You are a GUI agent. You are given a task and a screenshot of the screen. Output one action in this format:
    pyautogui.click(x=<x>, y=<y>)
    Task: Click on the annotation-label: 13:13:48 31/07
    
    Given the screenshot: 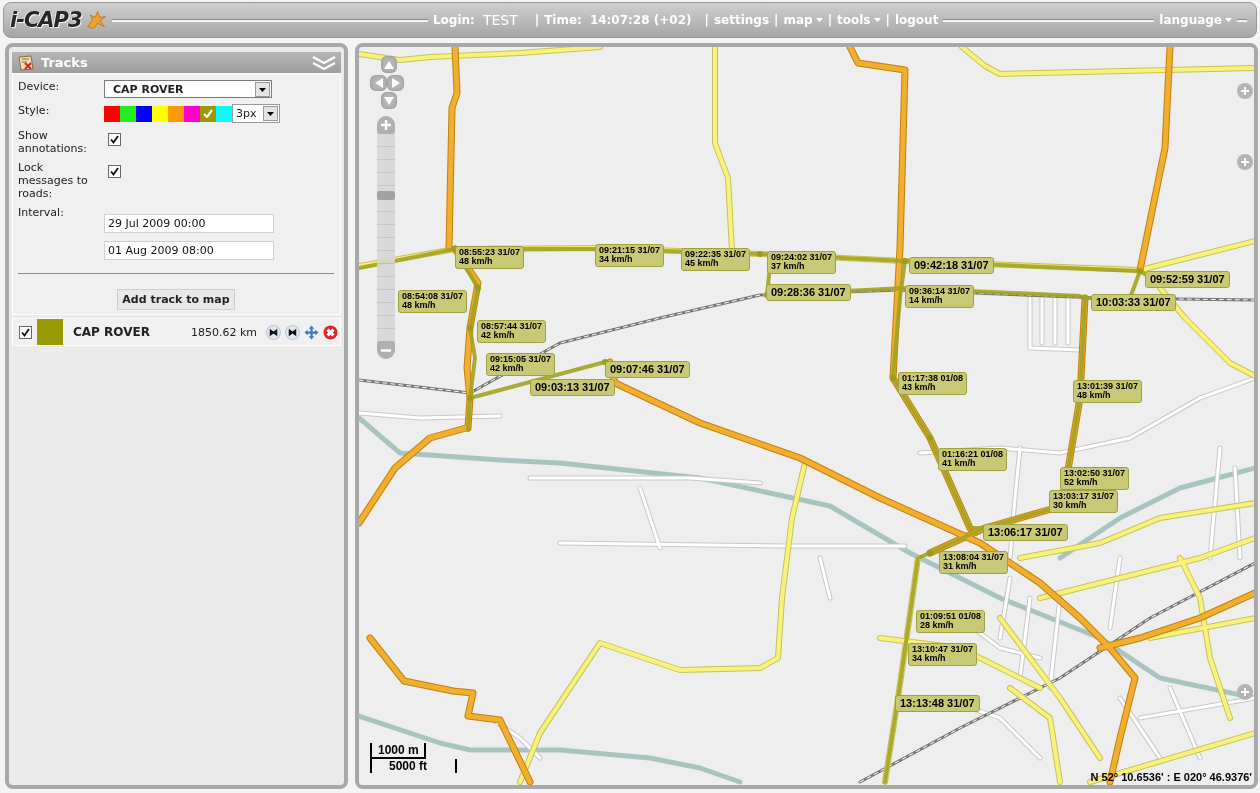 What is the action you would take?
    pyautogui.click(x=937, y=703)
    